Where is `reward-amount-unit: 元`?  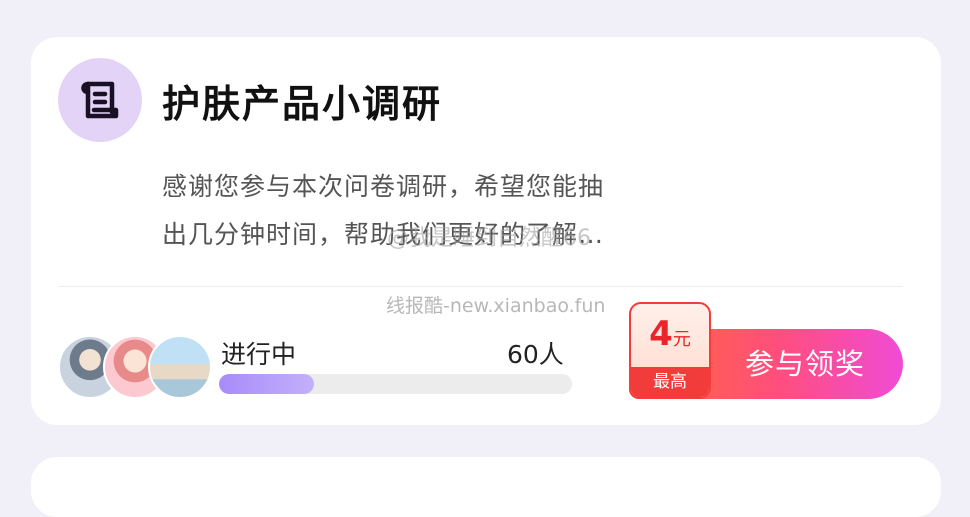 reward-amount-unit: 元 is located at coordinates (681, 339).